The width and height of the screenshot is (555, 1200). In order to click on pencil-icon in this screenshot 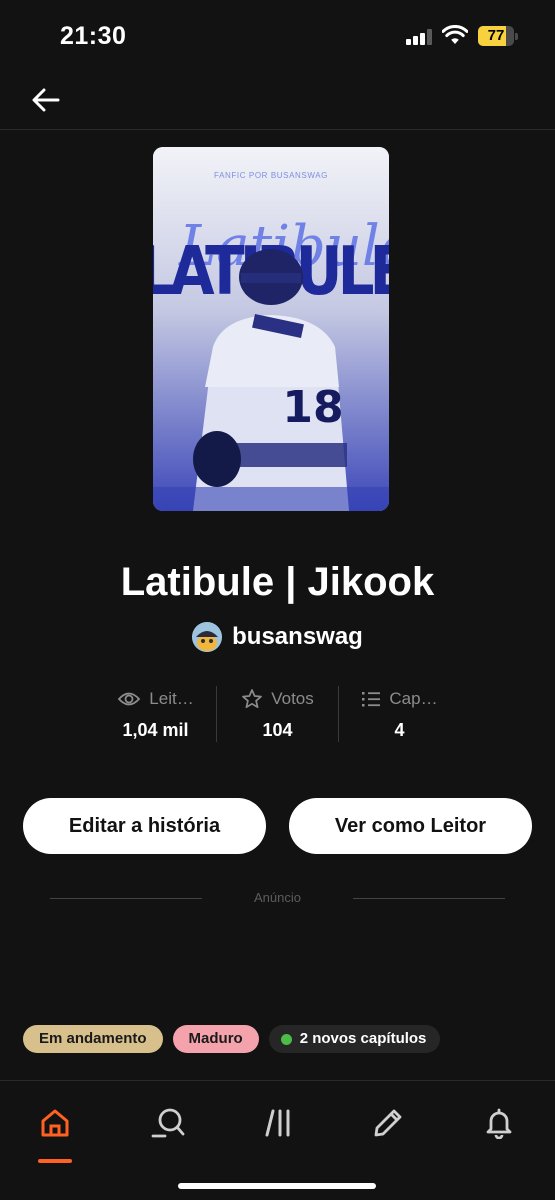, I will do `click(388, 1123)`.